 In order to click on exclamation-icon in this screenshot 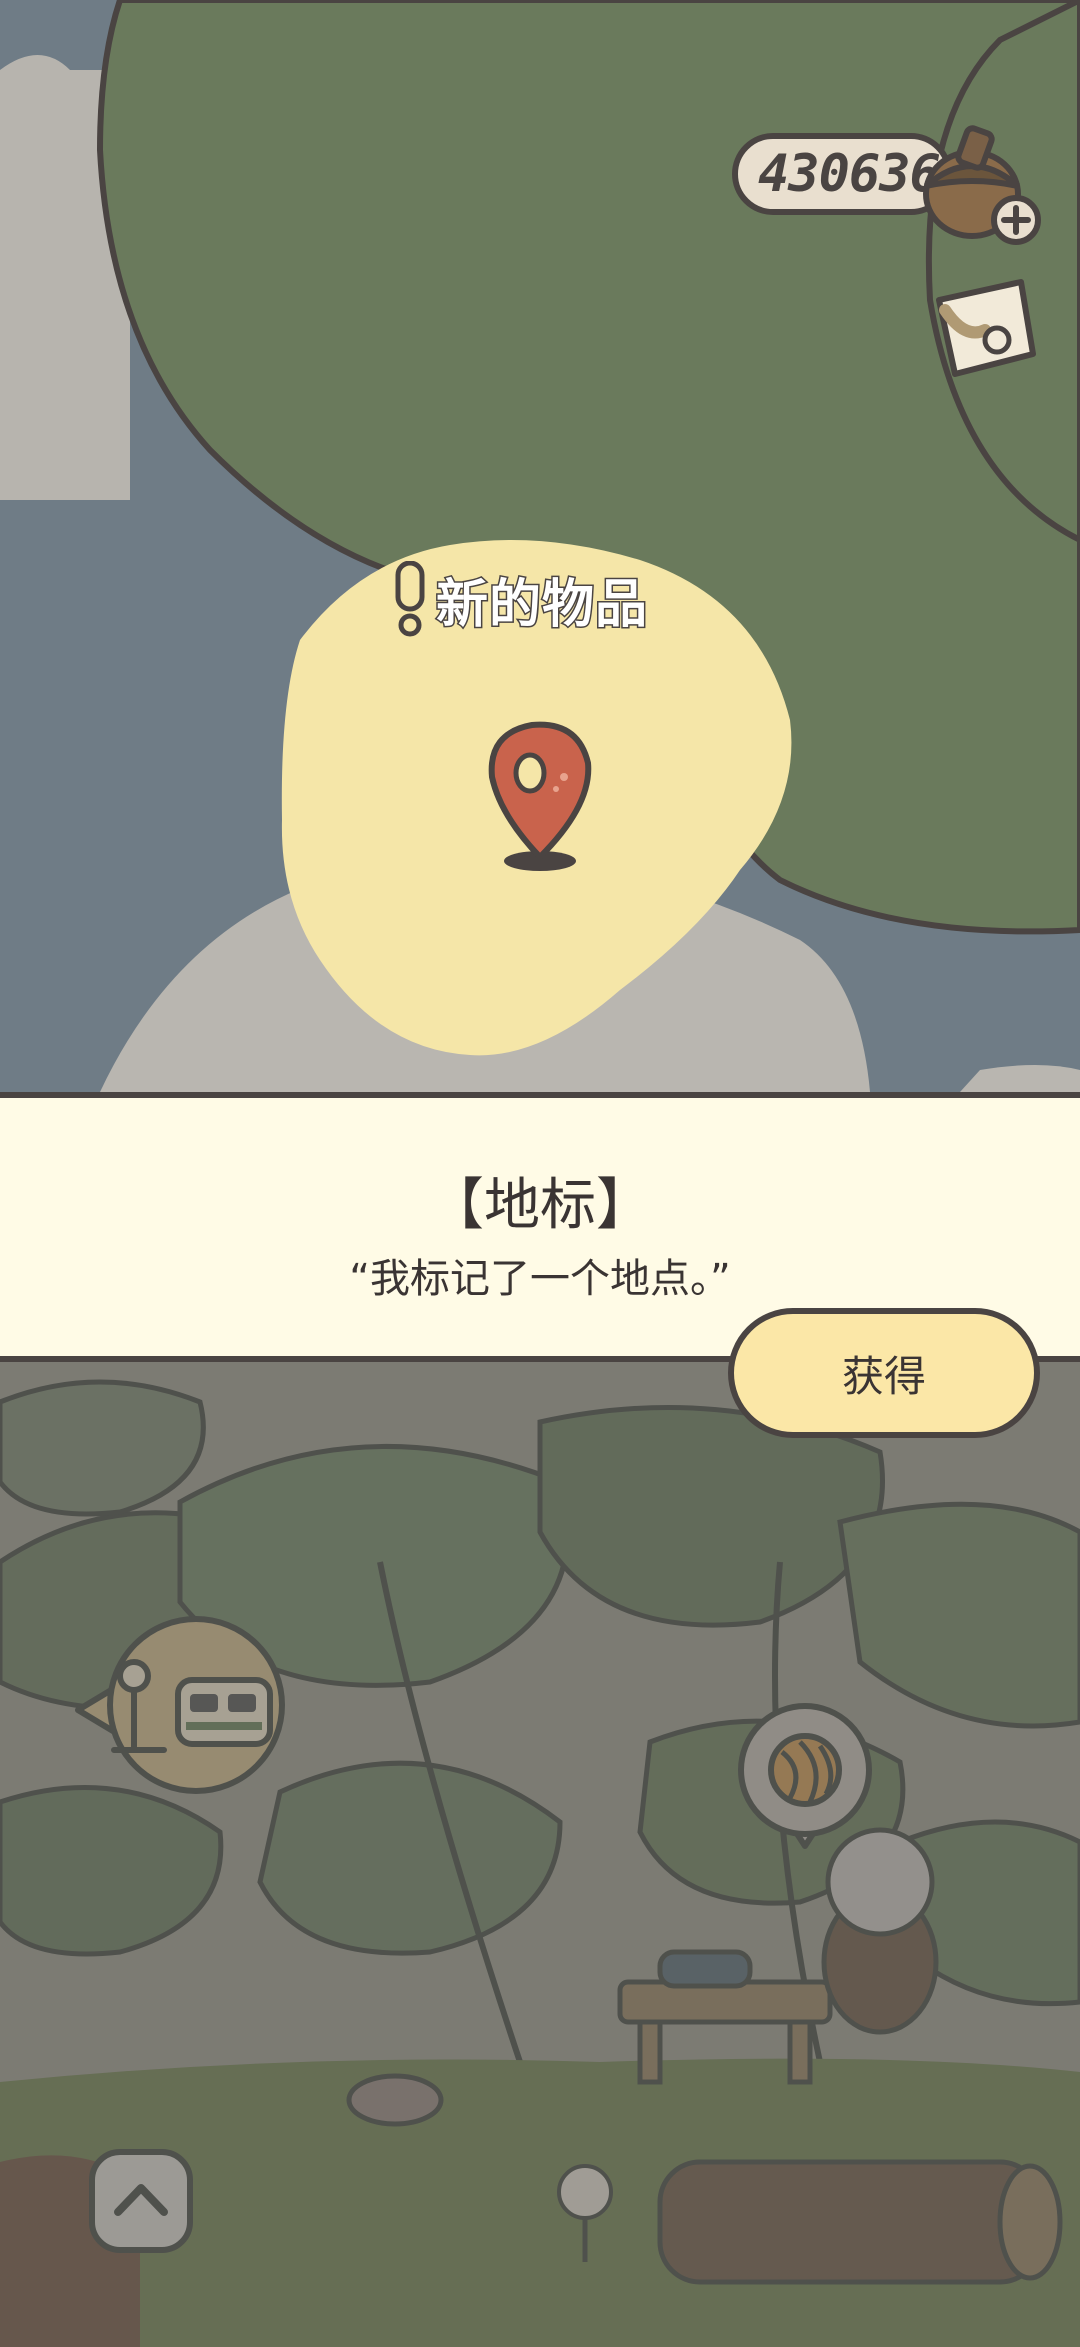, I will do `click(410, 599)`.